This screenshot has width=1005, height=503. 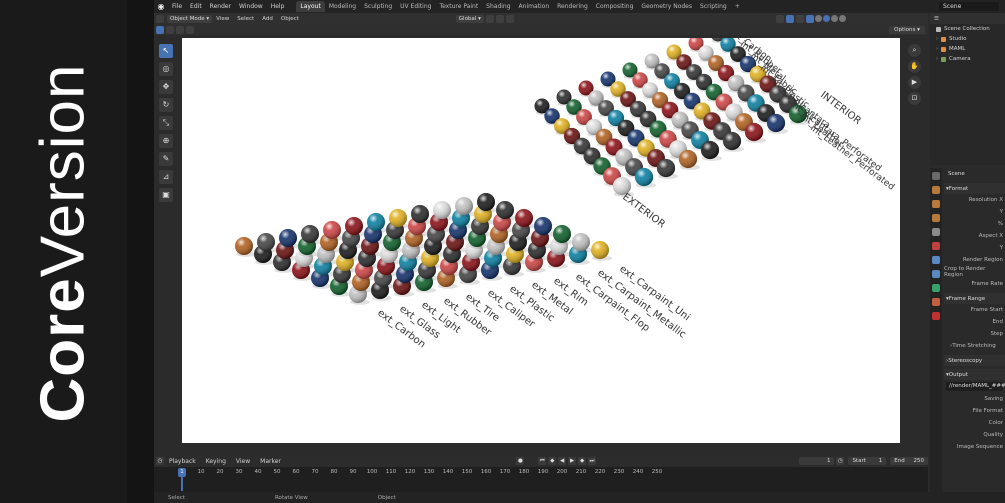 What do you see at coordinates (572, 461) in the screenshot?
I see `play-icon: ▶` at bounding box center [572, 461].